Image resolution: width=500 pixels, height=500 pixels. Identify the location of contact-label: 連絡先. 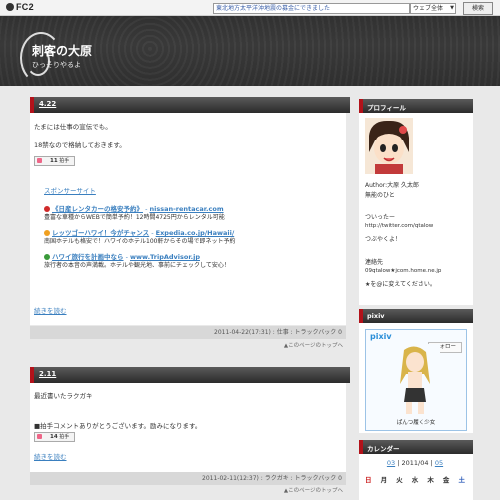
(374, 262).